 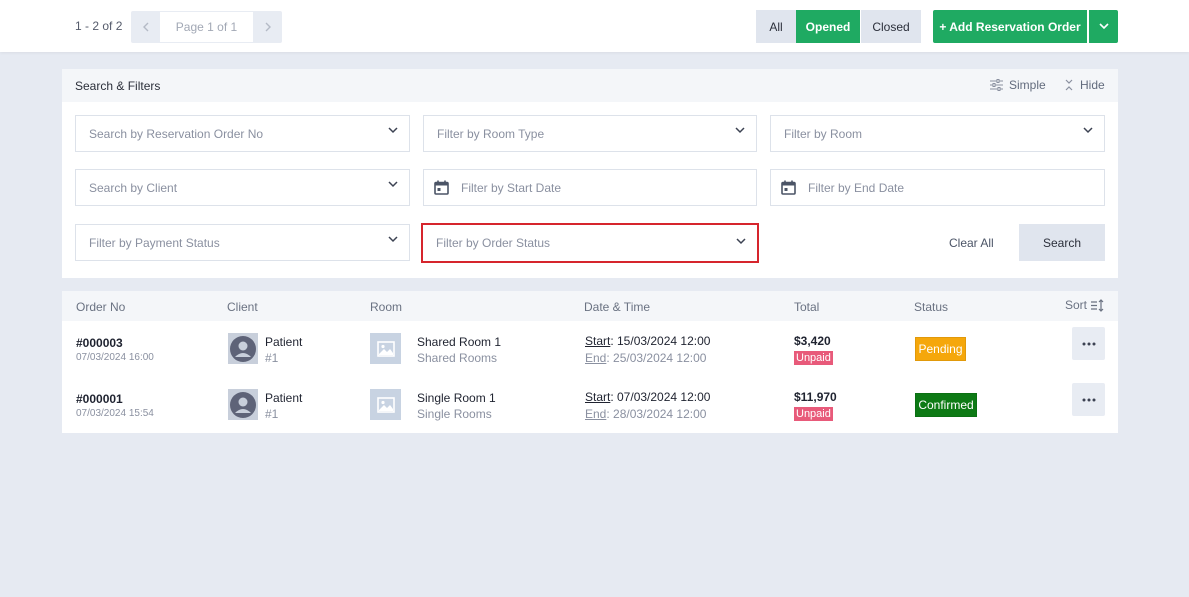 I want to click on client-placeholder: Search by Client, so click(x=133, y=187).